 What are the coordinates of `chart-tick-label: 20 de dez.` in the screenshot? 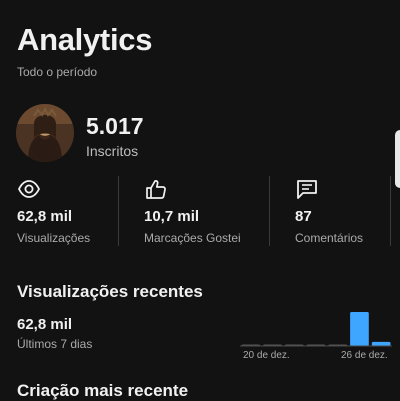 It's located at (266, 355).